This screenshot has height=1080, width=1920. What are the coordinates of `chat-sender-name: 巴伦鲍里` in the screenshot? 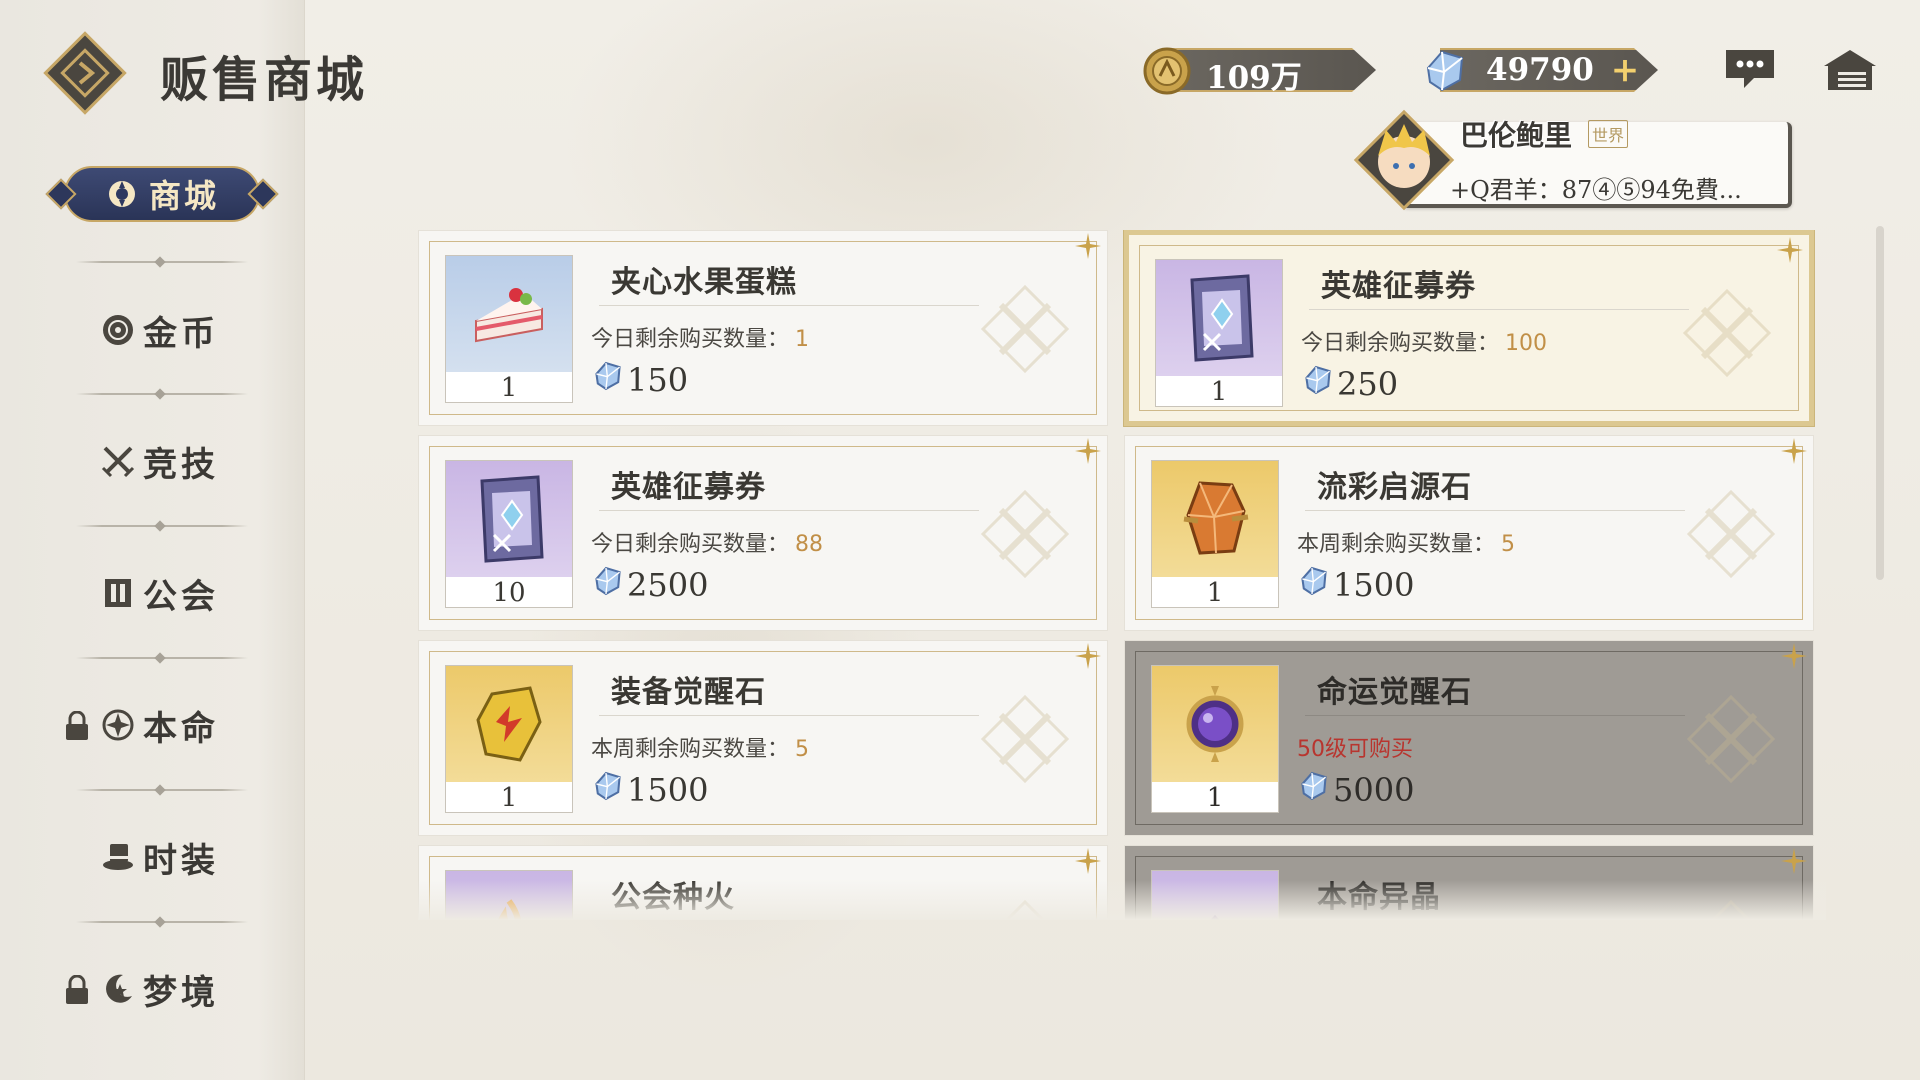 It's located at (1516, 135).